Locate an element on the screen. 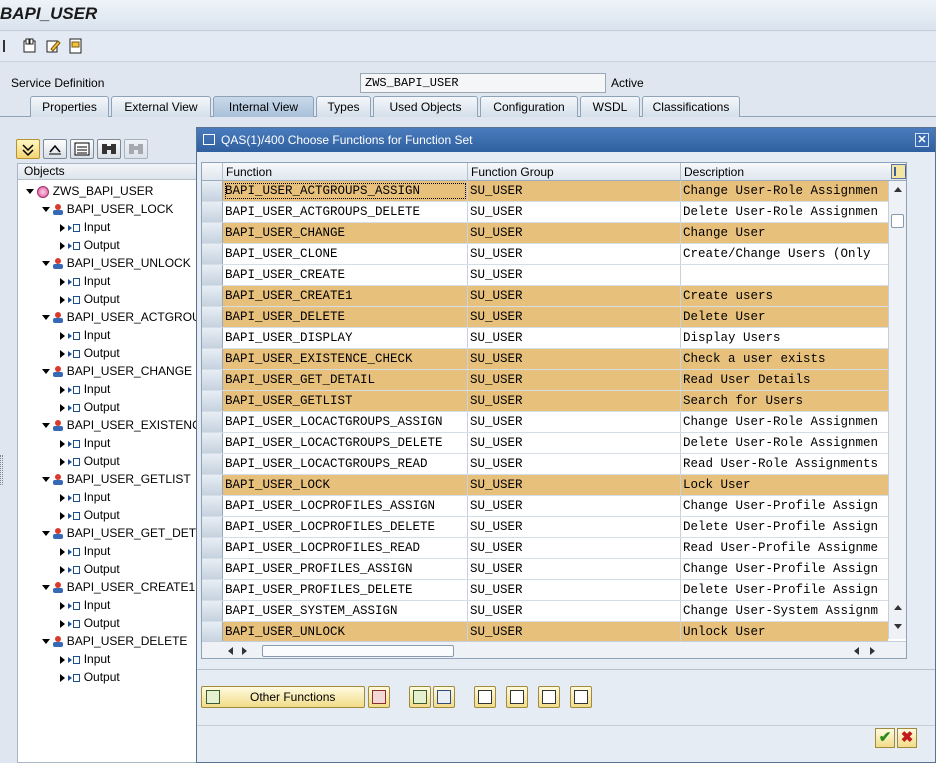 This screenshot has width=936, height=763. cell-description: Read User Details is located at coordinates (784, 380).